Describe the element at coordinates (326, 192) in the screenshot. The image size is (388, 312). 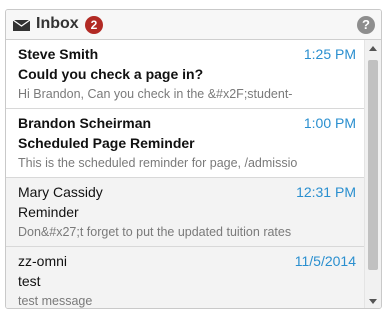
I see `message-time: 12:31 PM` at that location.